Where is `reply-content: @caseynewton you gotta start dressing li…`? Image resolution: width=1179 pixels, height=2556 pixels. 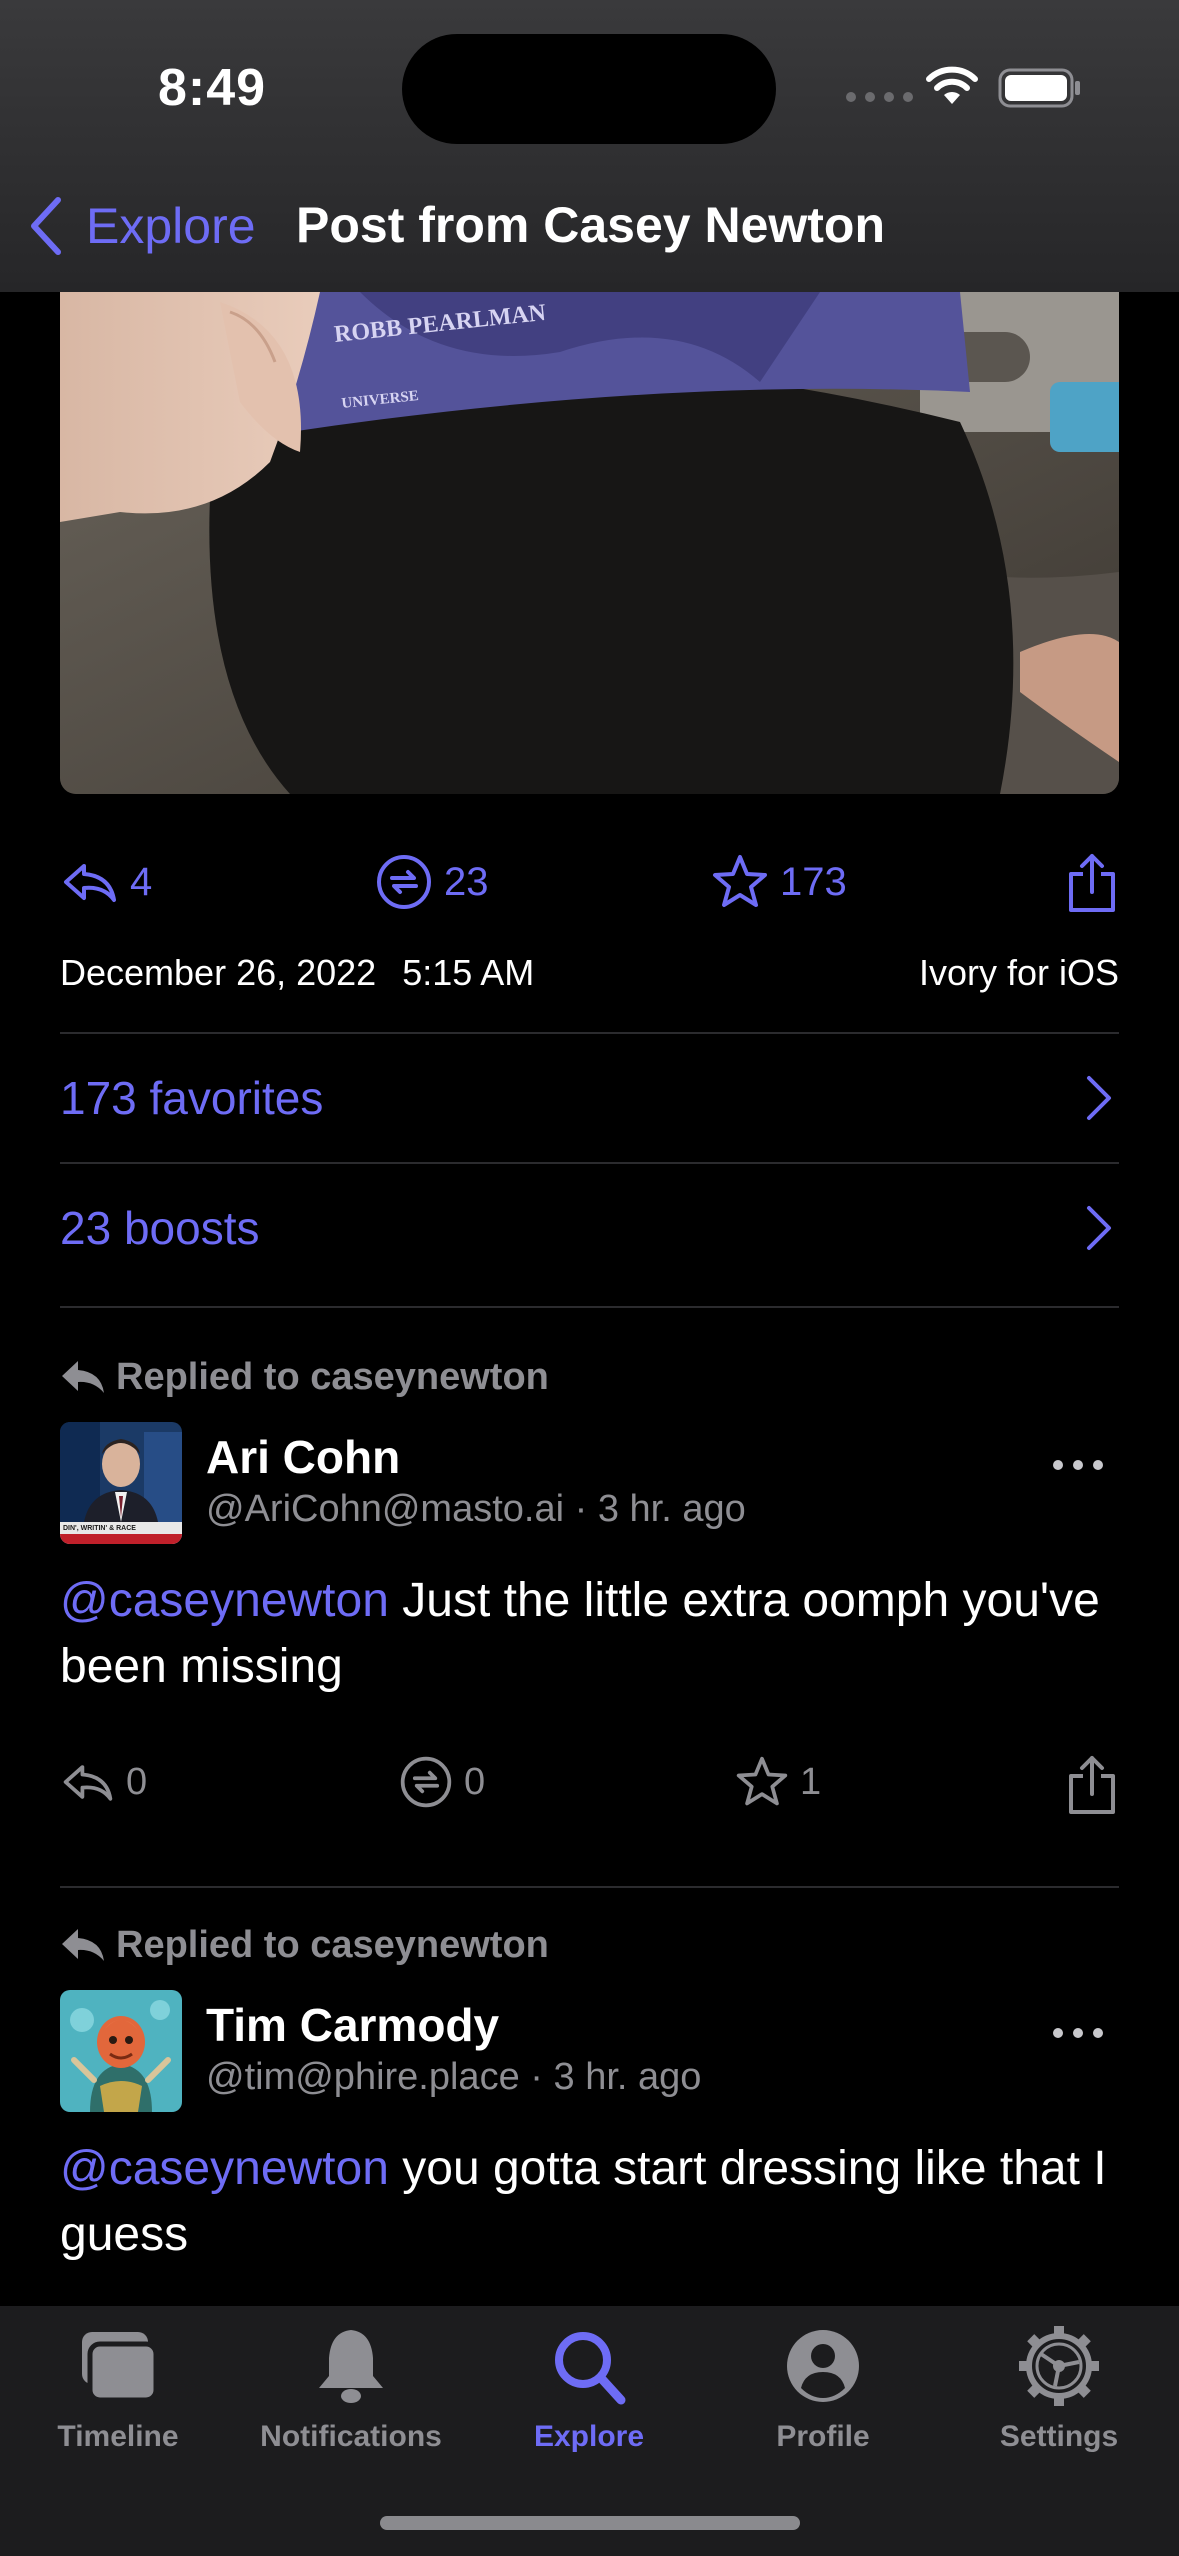 reply-content: @caseynewton you gotta start dressing li… is located at coordinates (589, 2202).